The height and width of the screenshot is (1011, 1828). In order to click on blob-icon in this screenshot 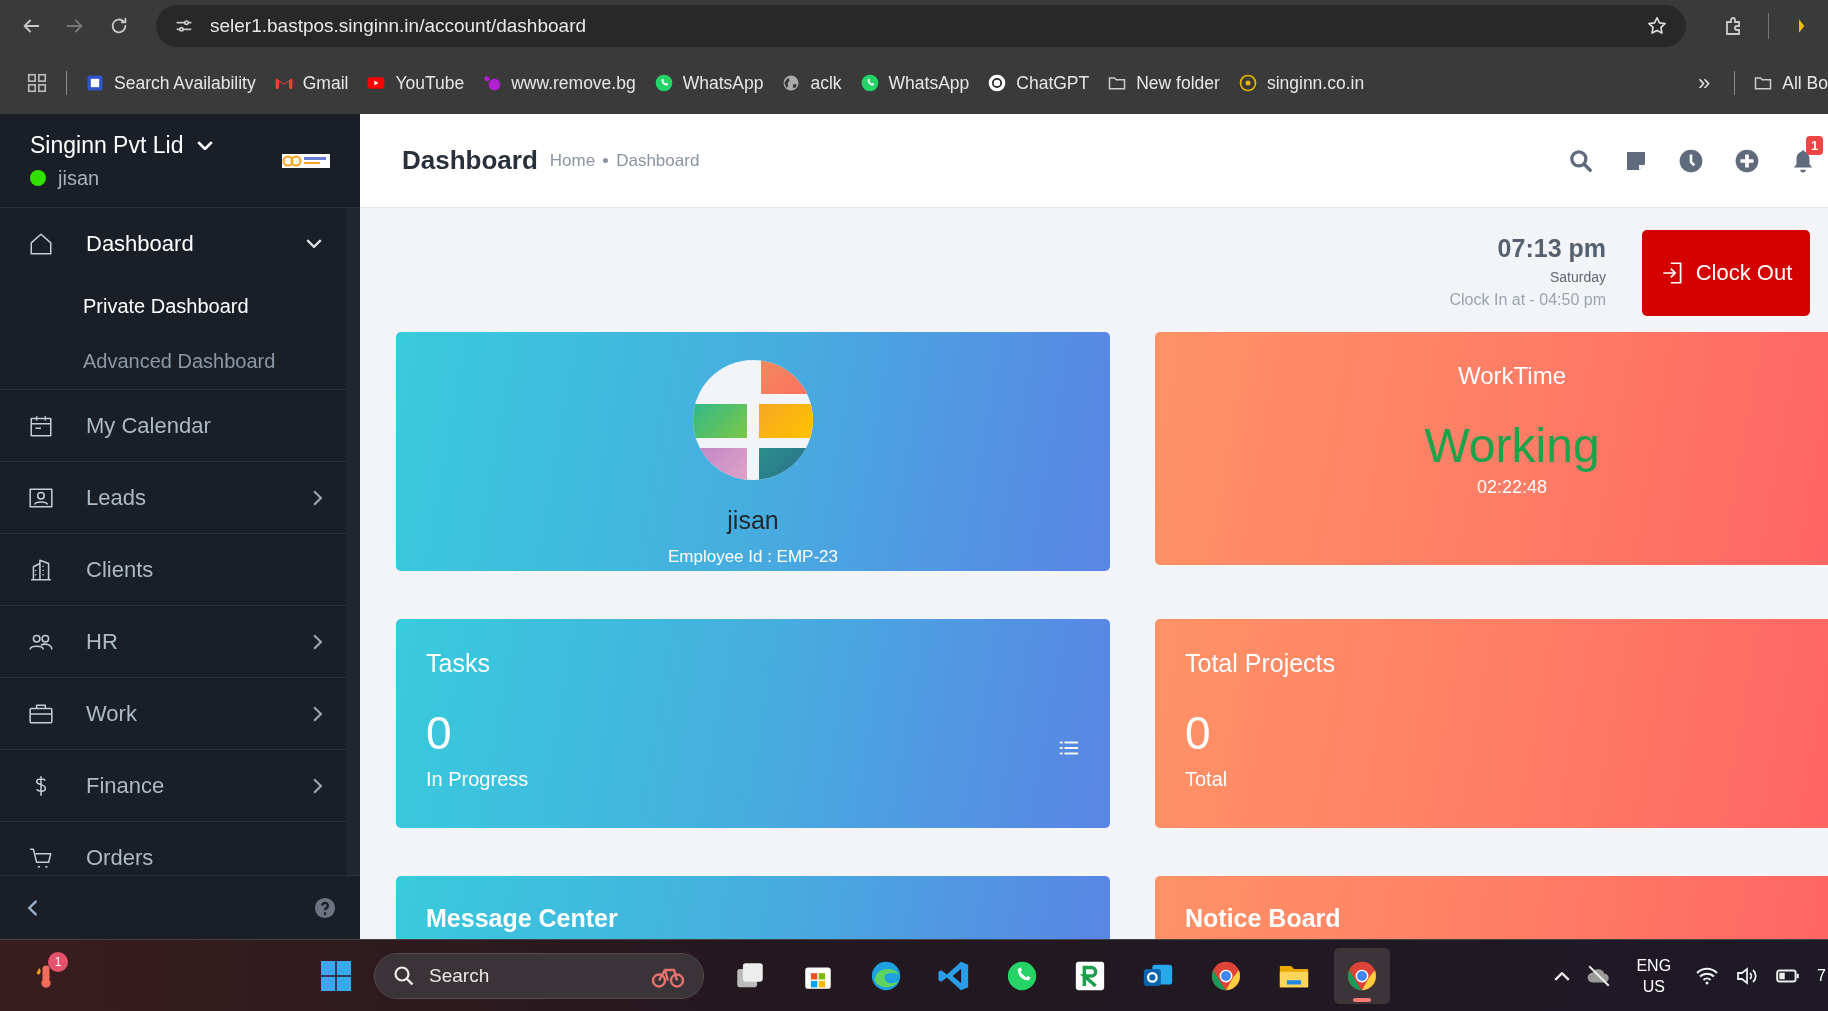, I will do `click(492, 83)`.